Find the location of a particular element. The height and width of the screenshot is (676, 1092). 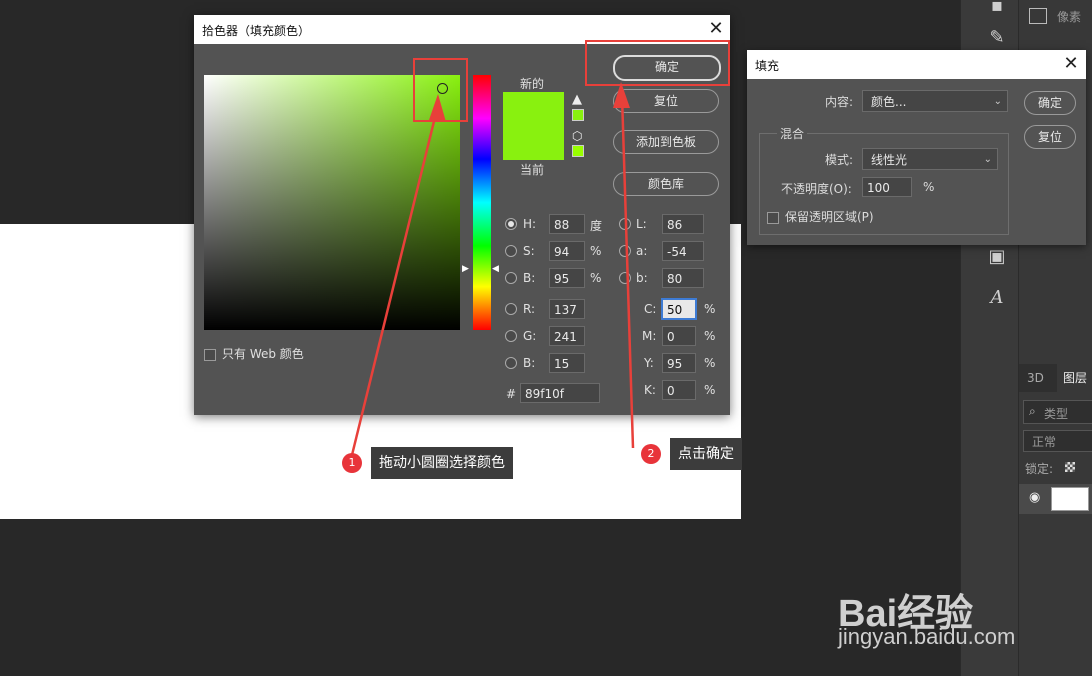

arrow-2-head is located at coordinates (621, 95).